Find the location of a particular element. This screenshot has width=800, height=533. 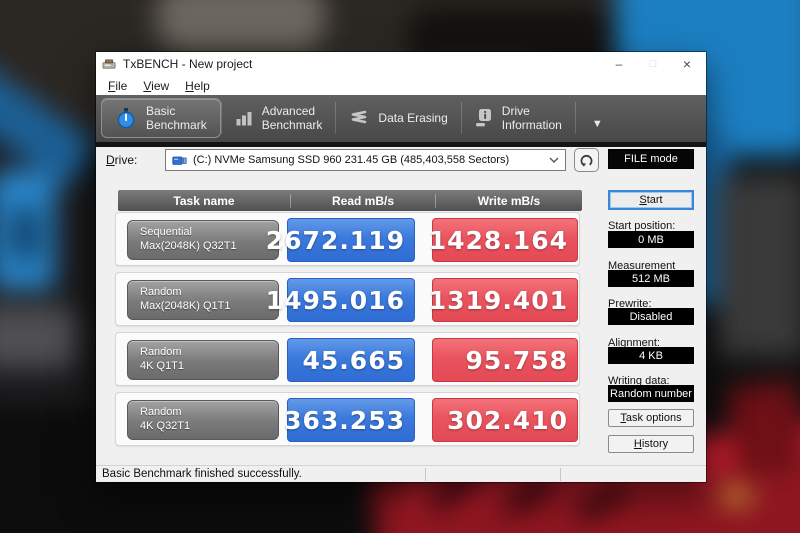

refresh-button is located at coordinates (586, 160).